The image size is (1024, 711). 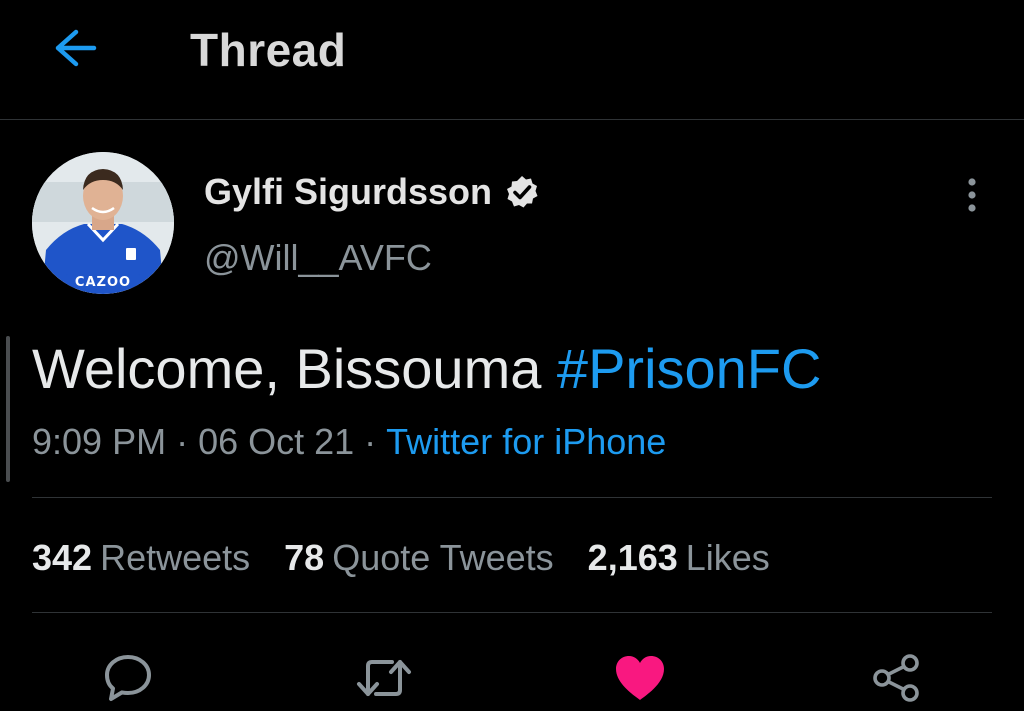 What do you see at coordinates (348, 191) in the screenshot?
I see `author-name-text: Gylfi Sigurdsson` at bounding box center [348, 191].